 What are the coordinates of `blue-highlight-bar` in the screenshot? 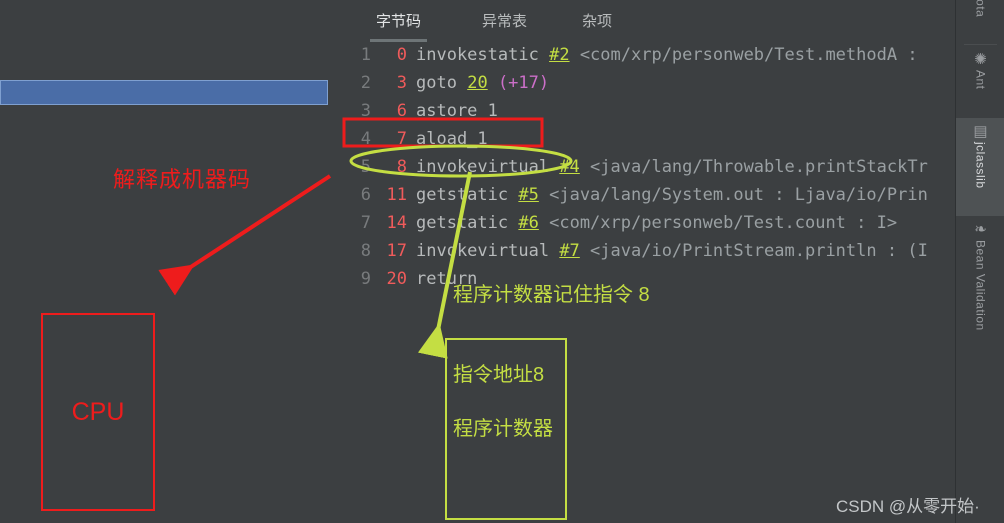 It's located at (164, 92).